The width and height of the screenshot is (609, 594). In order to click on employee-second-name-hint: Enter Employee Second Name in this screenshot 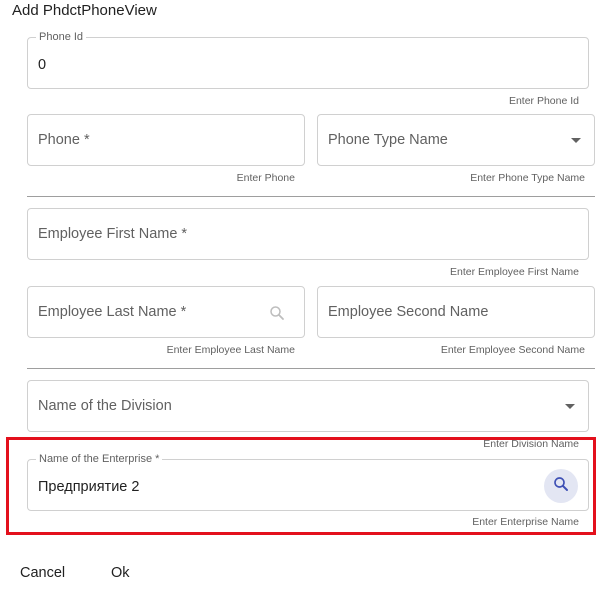, I will do `click(512, 350)`.